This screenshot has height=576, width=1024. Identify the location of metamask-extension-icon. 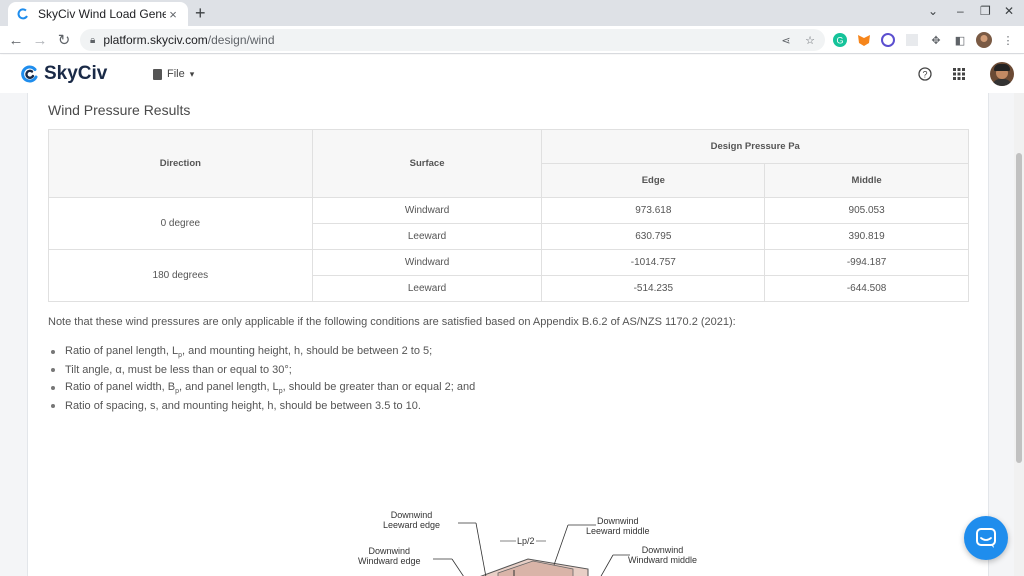
(864, 40).